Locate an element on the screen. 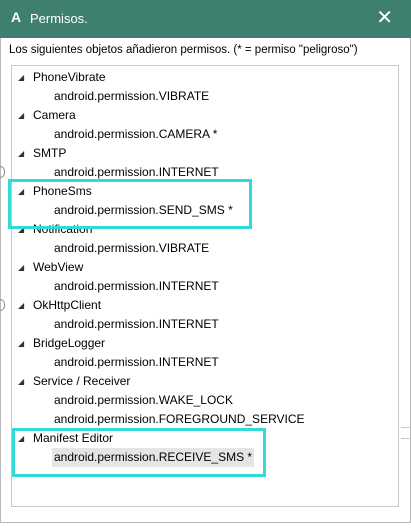 The height and width of the screenshot is (529, 411). tree-node-phonesms: ◢ PhoneSms is located at coordinates (55, 191).